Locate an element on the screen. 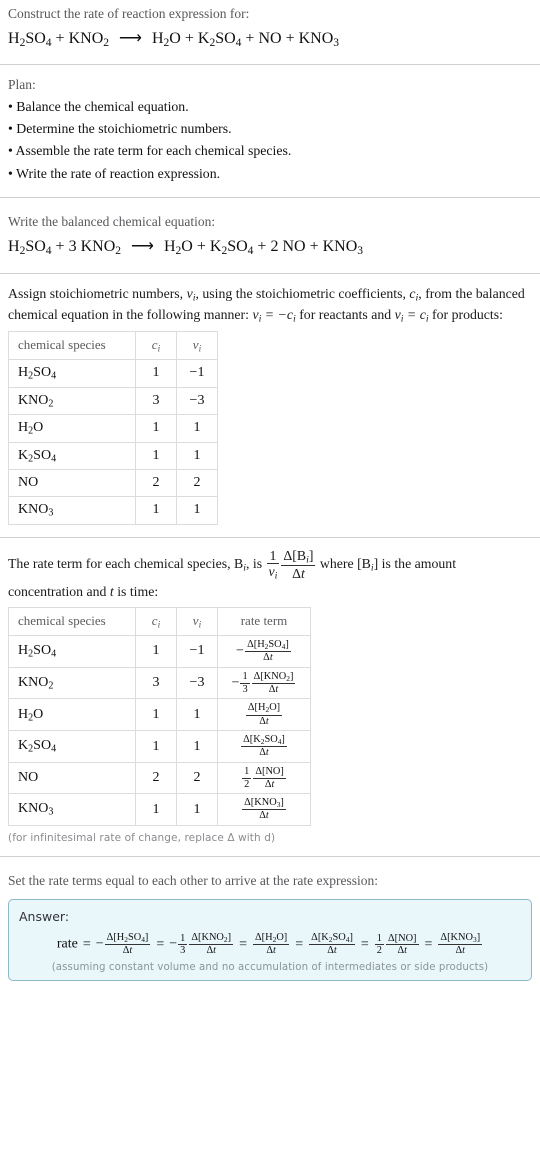 The image size is (540, 1170). cell-c: 3 is located at coordinates (156, 683).